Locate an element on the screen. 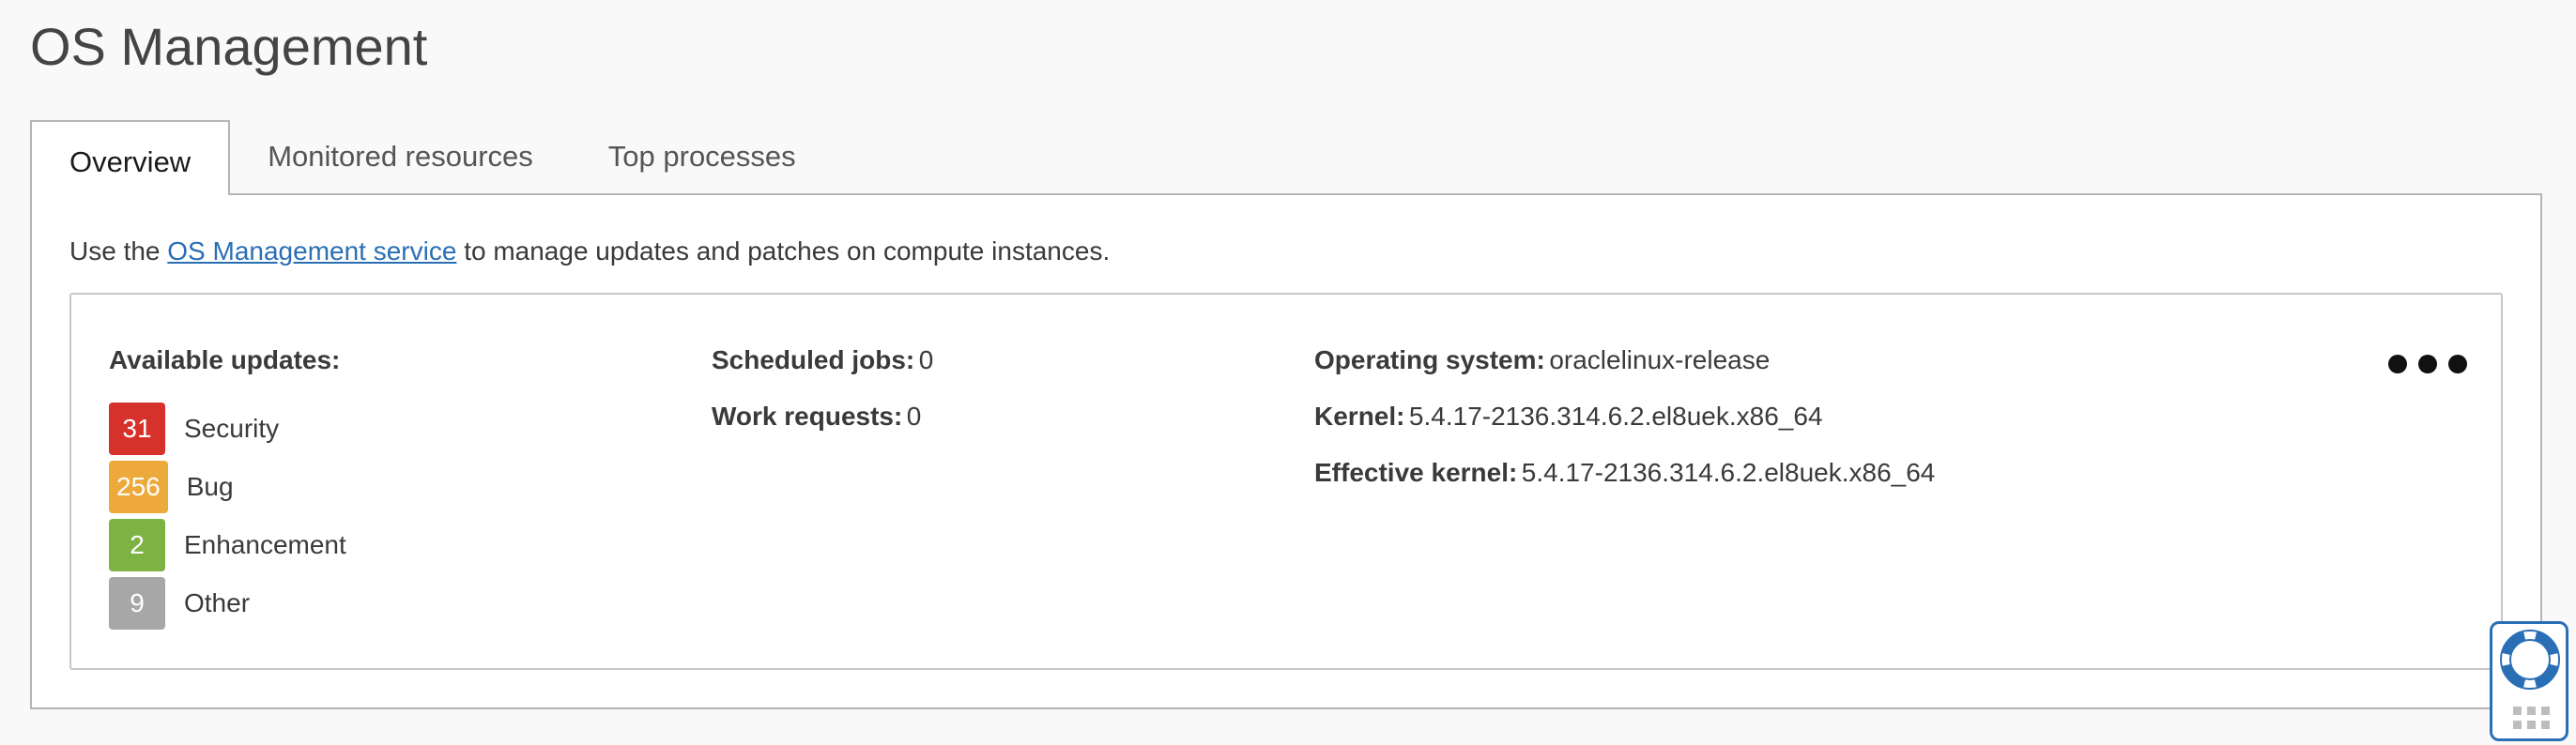  more-actions-icon is located at coordinates (2428, 364).